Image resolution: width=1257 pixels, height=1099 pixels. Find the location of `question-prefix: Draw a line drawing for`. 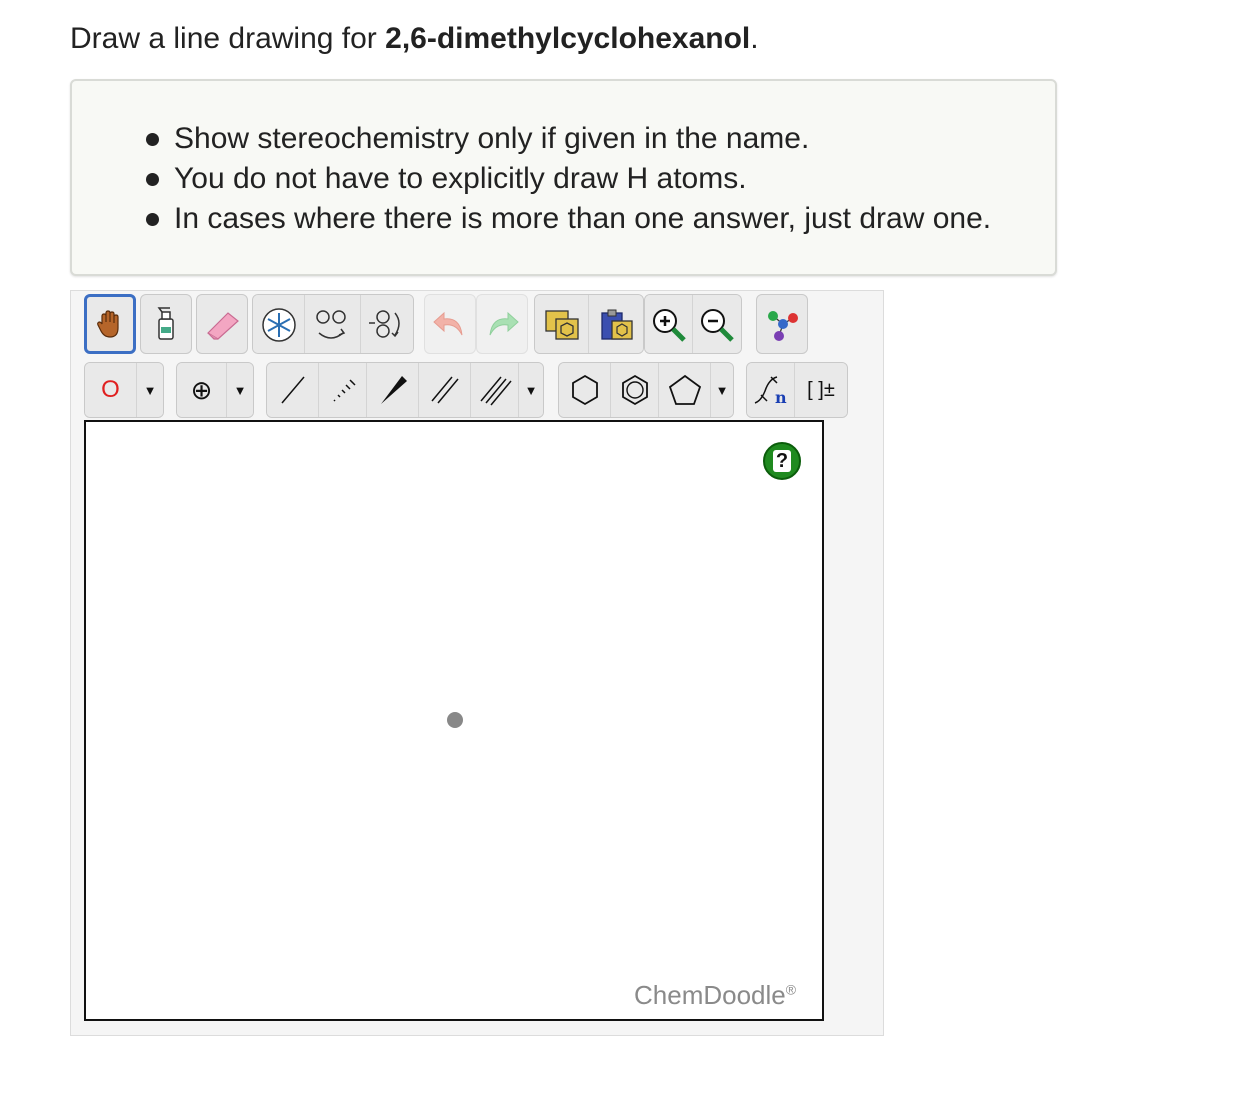

question-prefix: Draw a line drawing for is located at coordinates (228, 38).